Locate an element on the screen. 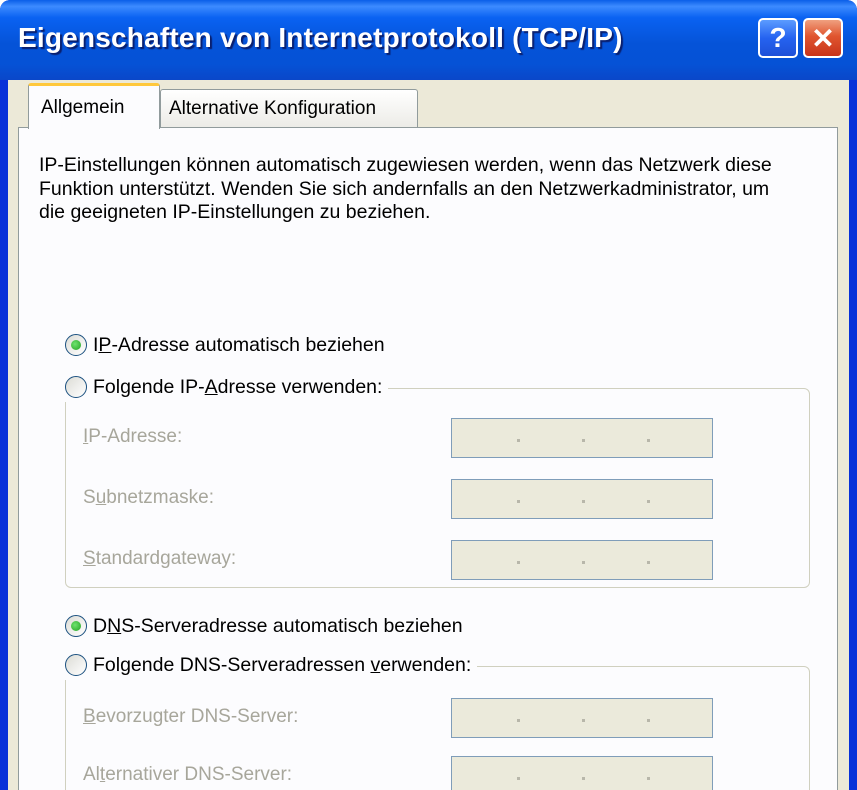 The height and width of the screenshot is (790, 857). radio-dns-auto: DNS-Serveradresse automatisch beziehen is located at coordinates (267, 626).